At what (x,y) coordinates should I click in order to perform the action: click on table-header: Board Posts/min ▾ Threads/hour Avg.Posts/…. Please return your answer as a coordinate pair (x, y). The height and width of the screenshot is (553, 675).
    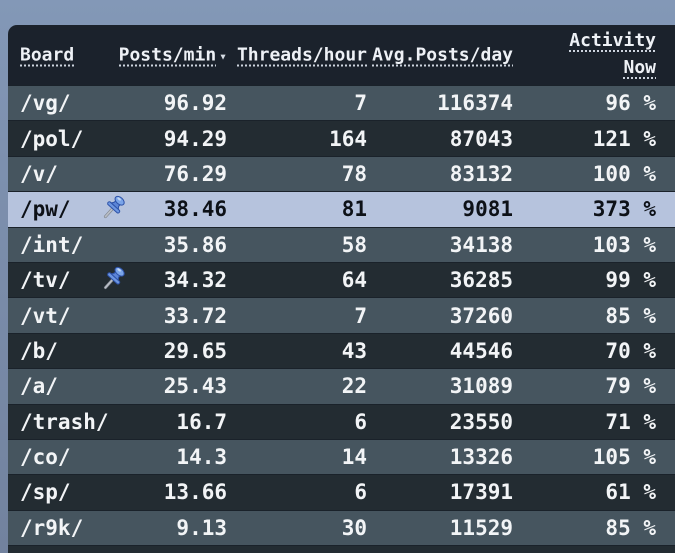
    Looking at the image, I should click on (341, 55).